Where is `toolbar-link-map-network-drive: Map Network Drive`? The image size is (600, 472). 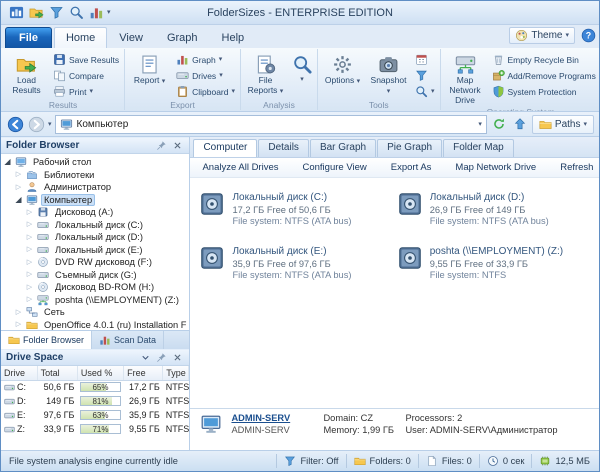
toolbar-link-map-network-drive: Map Network Drive is located at coordinates (495, 167).